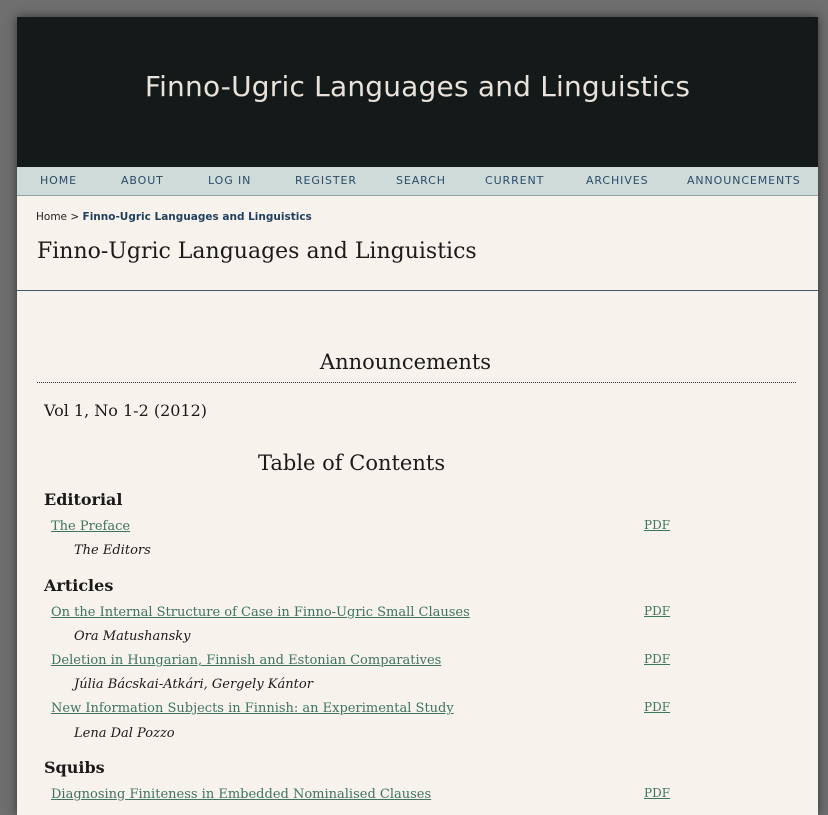 The image size is (828, 815). What do you see at coordinates (58, 180) in the screenshot?
I see `nav-home-link: HOME` at bounding box center [58, 180].